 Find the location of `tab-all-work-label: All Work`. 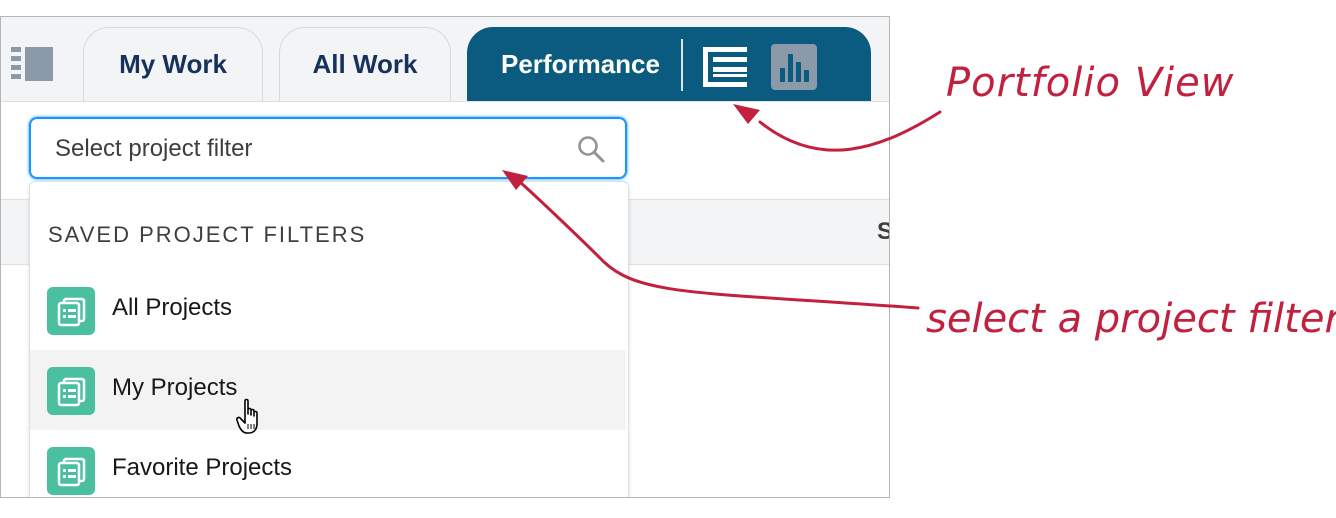

tab-all-work-label: All Work is located at coordinates (365, 64).